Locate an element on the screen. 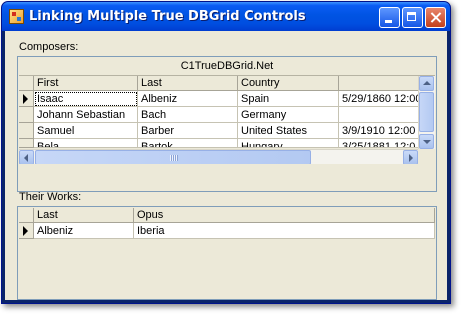  vertical-scroll-thumb is located at coordinates (426, 112).